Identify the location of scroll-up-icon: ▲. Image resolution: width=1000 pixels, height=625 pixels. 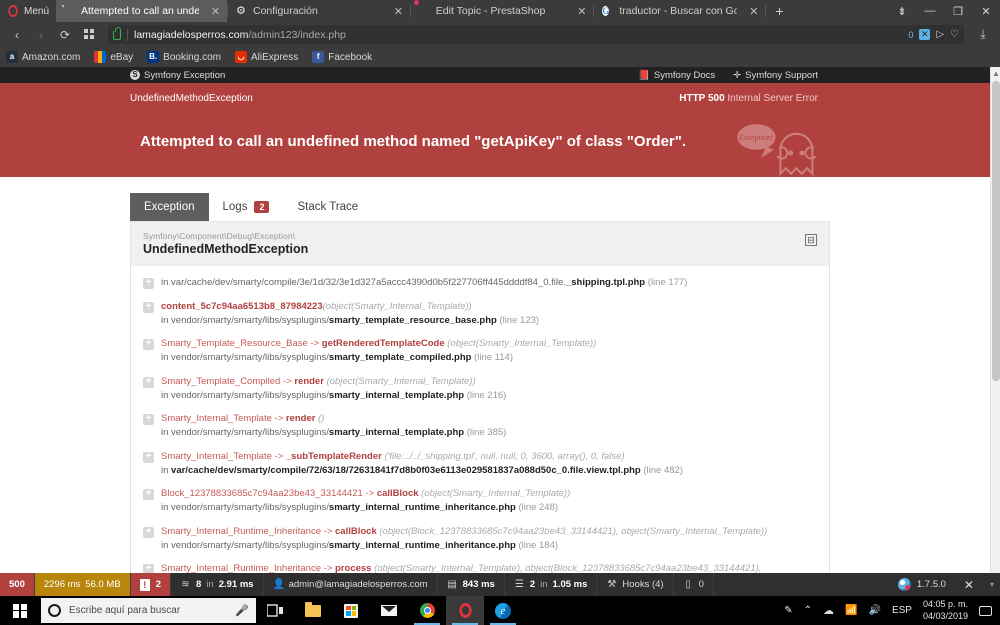
(995, 73).